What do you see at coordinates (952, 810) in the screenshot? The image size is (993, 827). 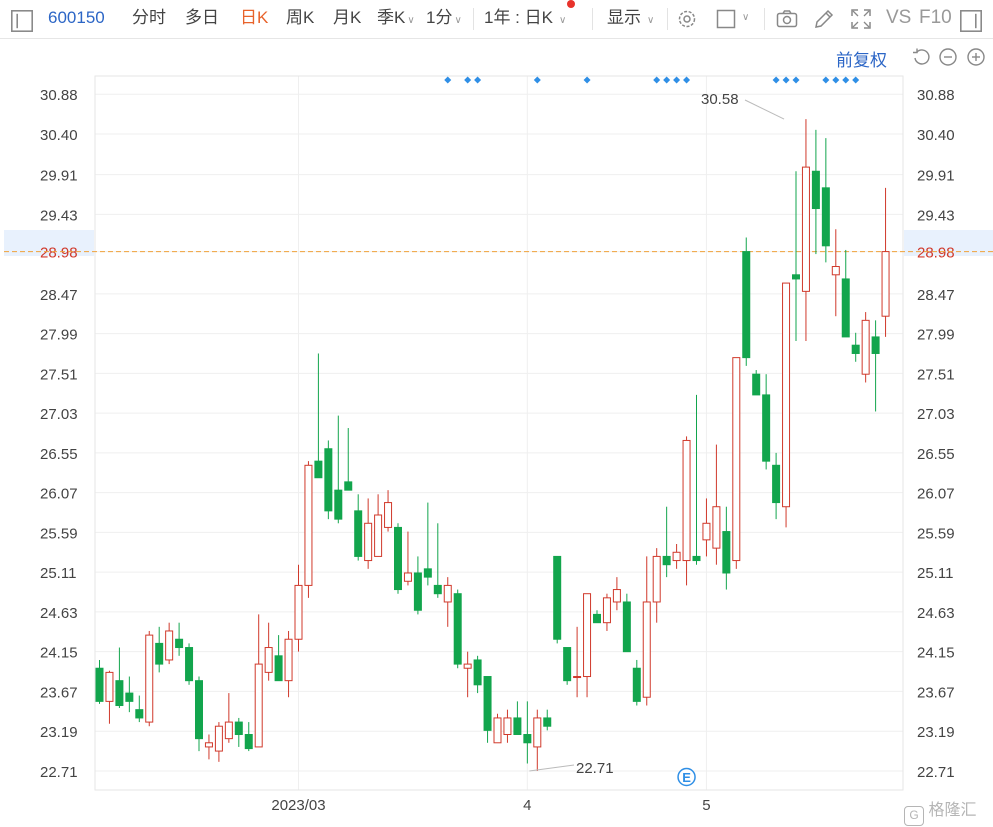 I see `watermark-text: 格隆汇` at bounding box center [952, 810].